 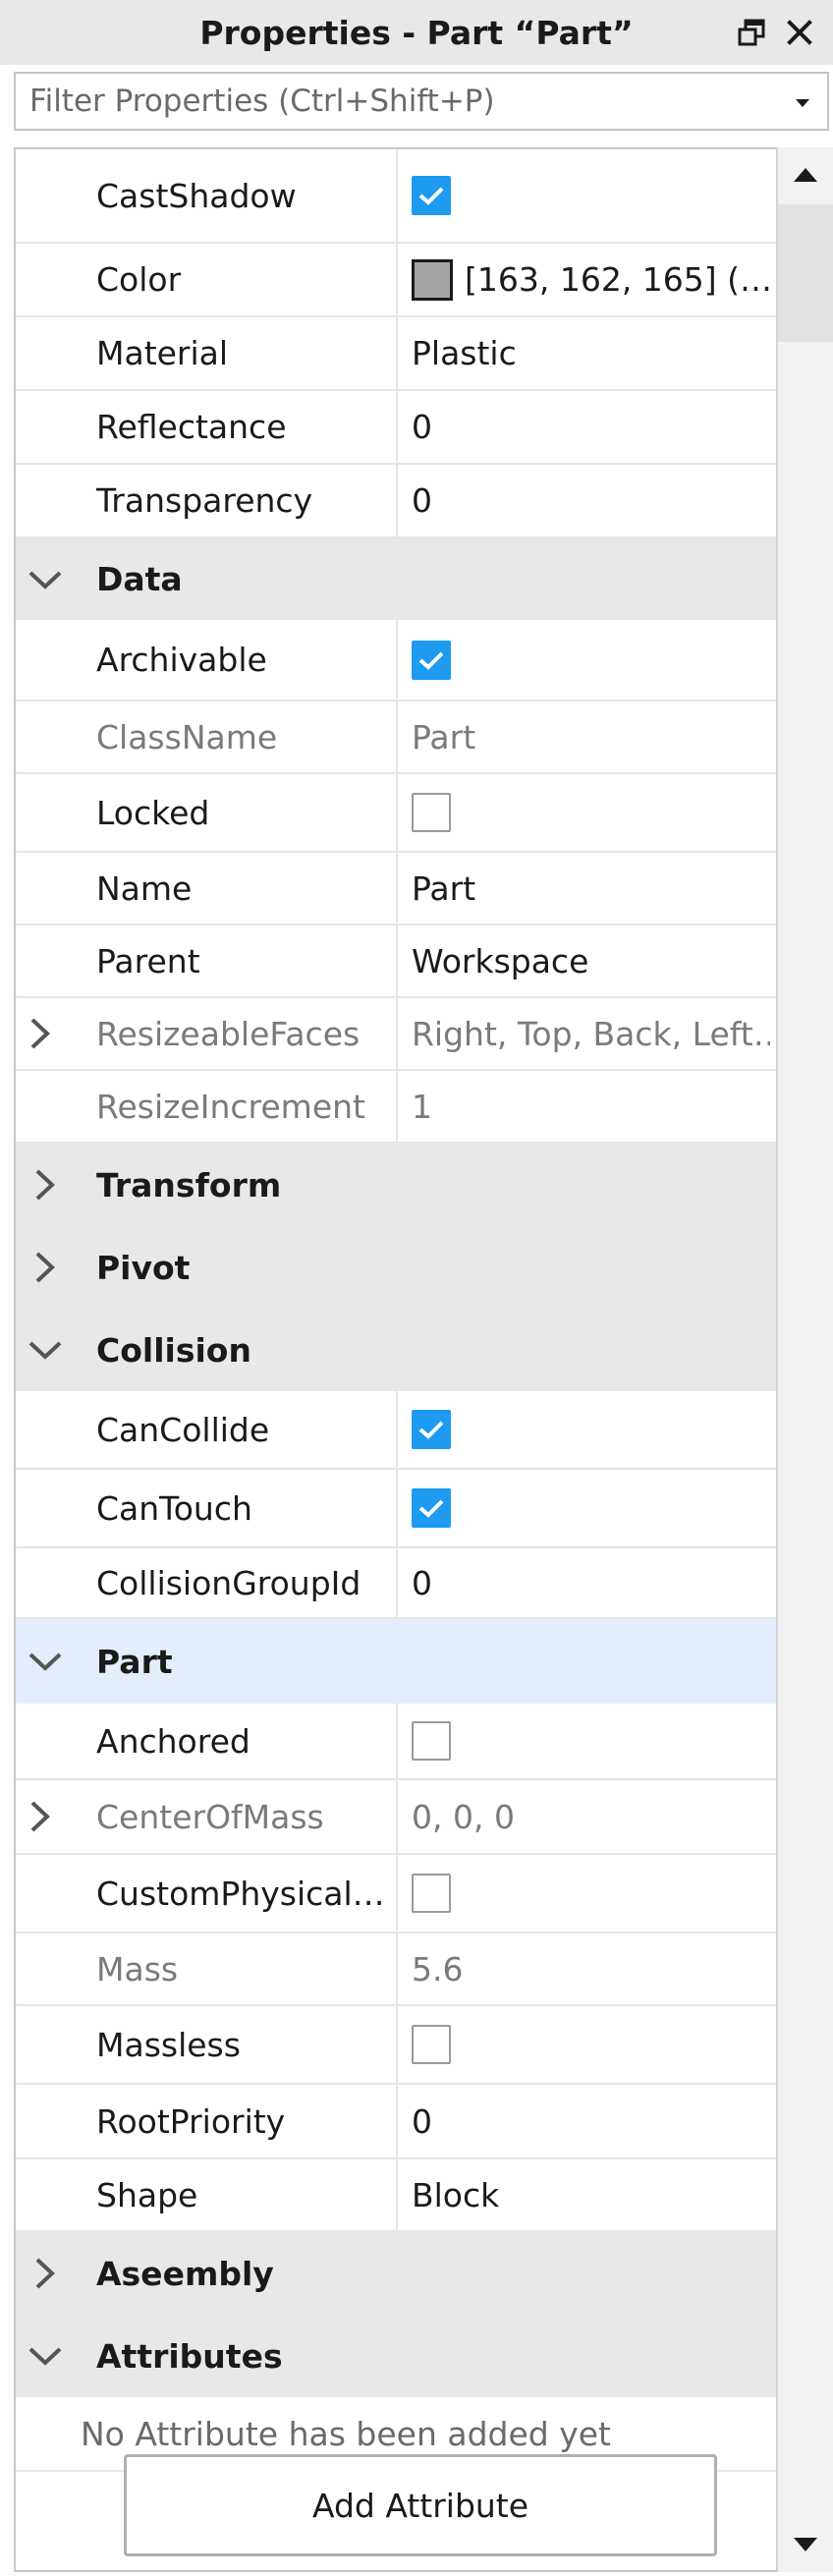 What do you see at coordinates (183, 1429) in the screenshot?
I see `property-label: CanCollide` at bounding box center [183, 1429].